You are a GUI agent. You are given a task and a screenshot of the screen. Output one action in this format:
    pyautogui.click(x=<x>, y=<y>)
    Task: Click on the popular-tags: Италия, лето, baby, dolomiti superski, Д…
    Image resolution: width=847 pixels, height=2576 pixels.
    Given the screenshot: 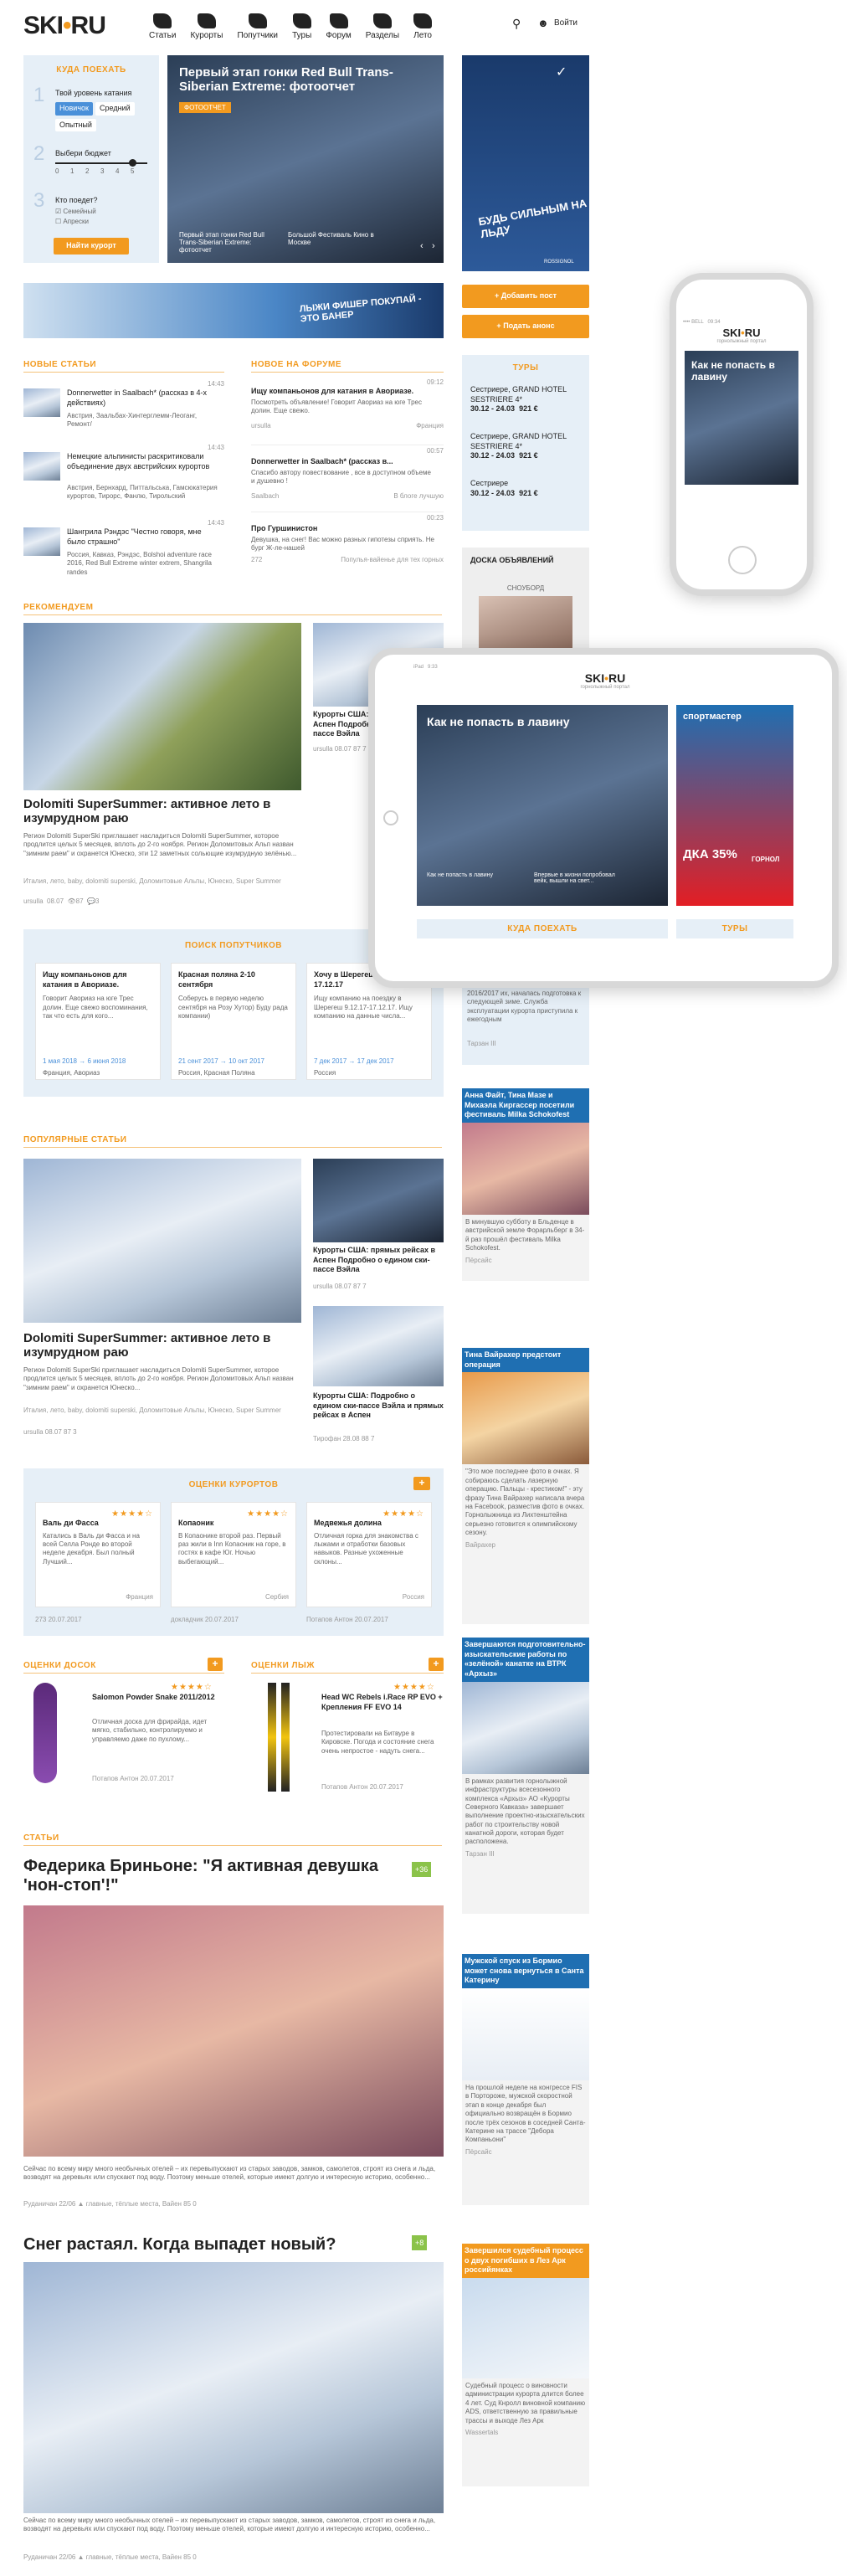 What is the action you would take?
    pyautogui.click(x=162, y=1410)
    